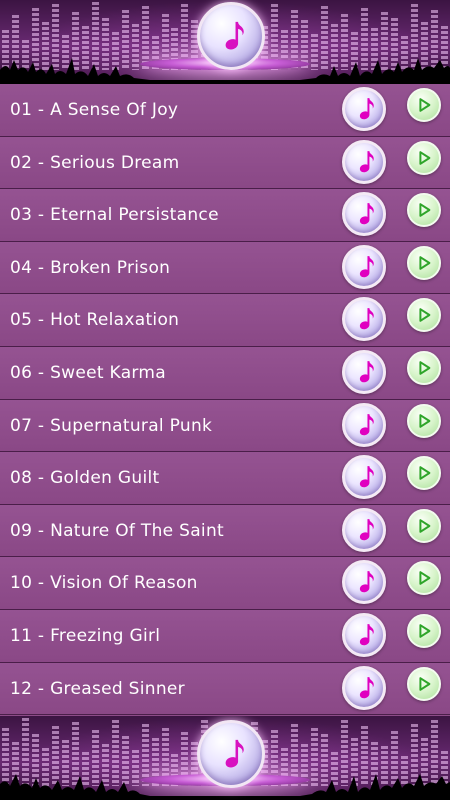  Describe the element at coordinates (225, 163) in the screenshot. I see `track-row: 02 - Serious Dream` at that location.